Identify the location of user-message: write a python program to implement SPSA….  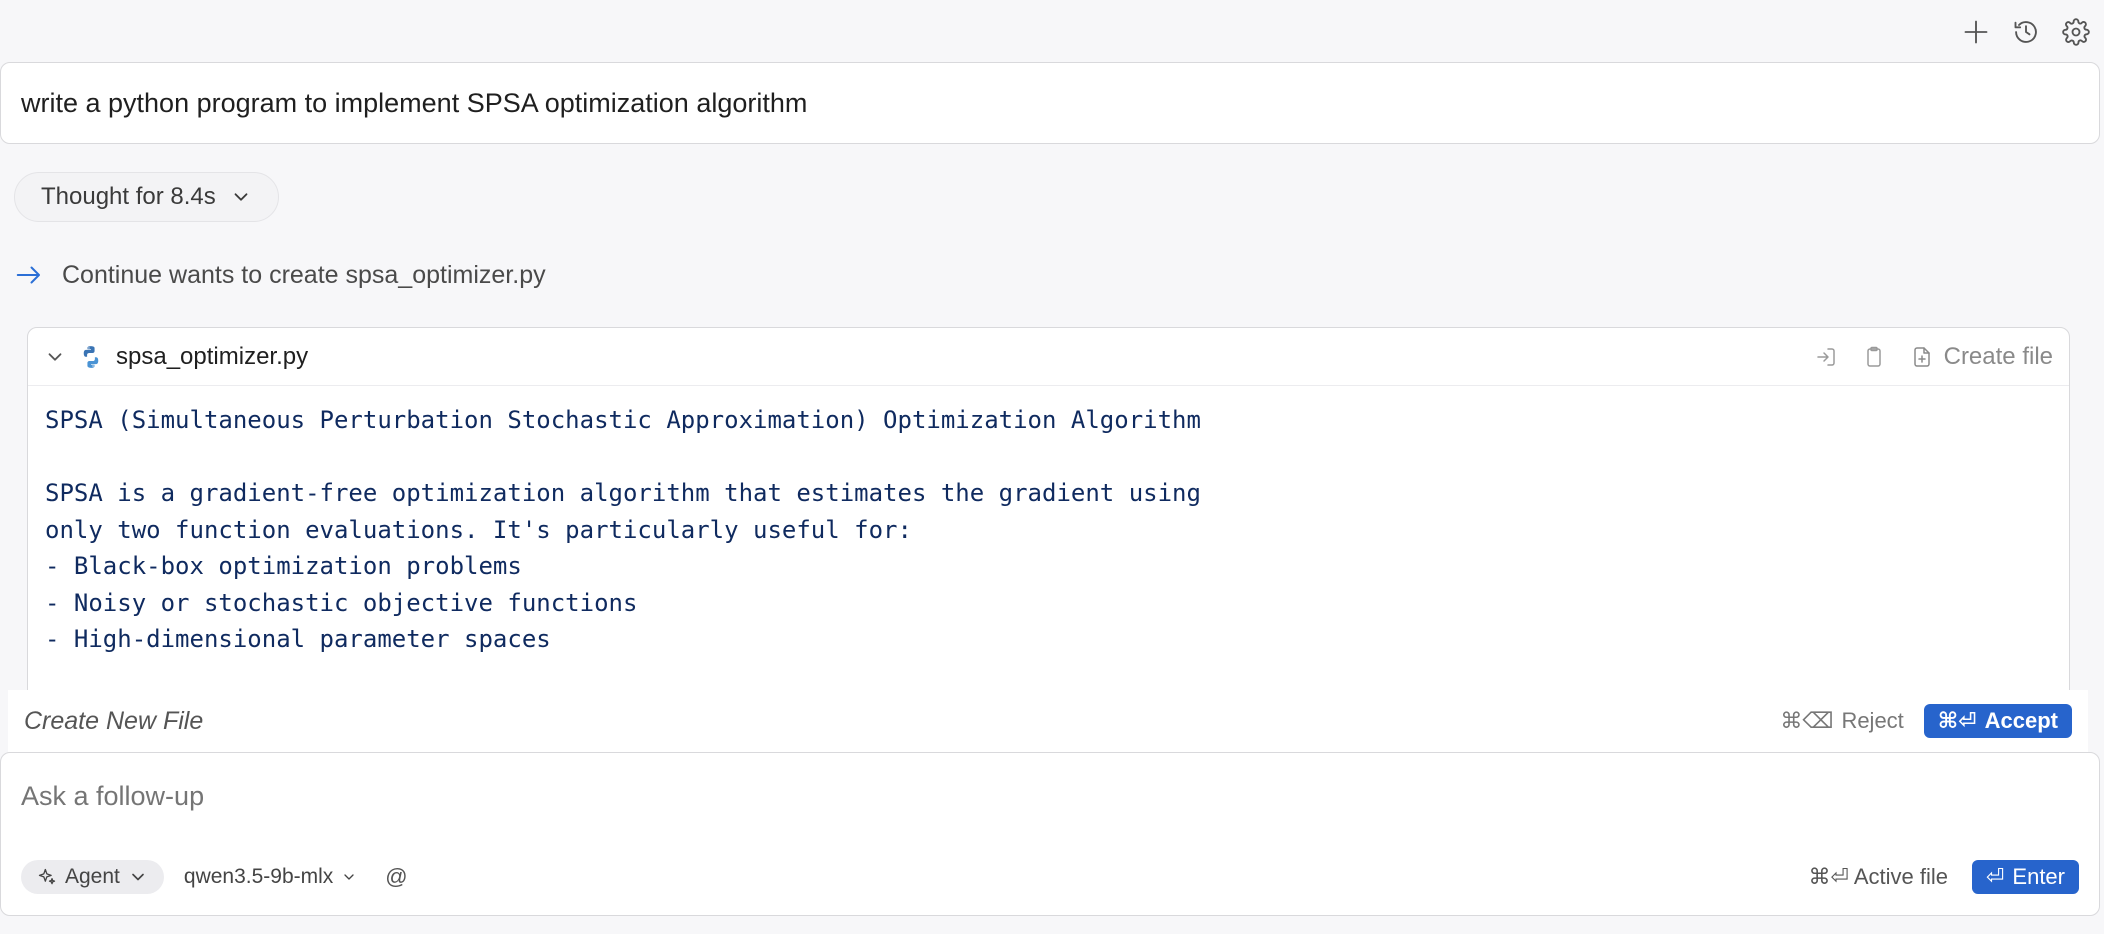
(1050, 103).